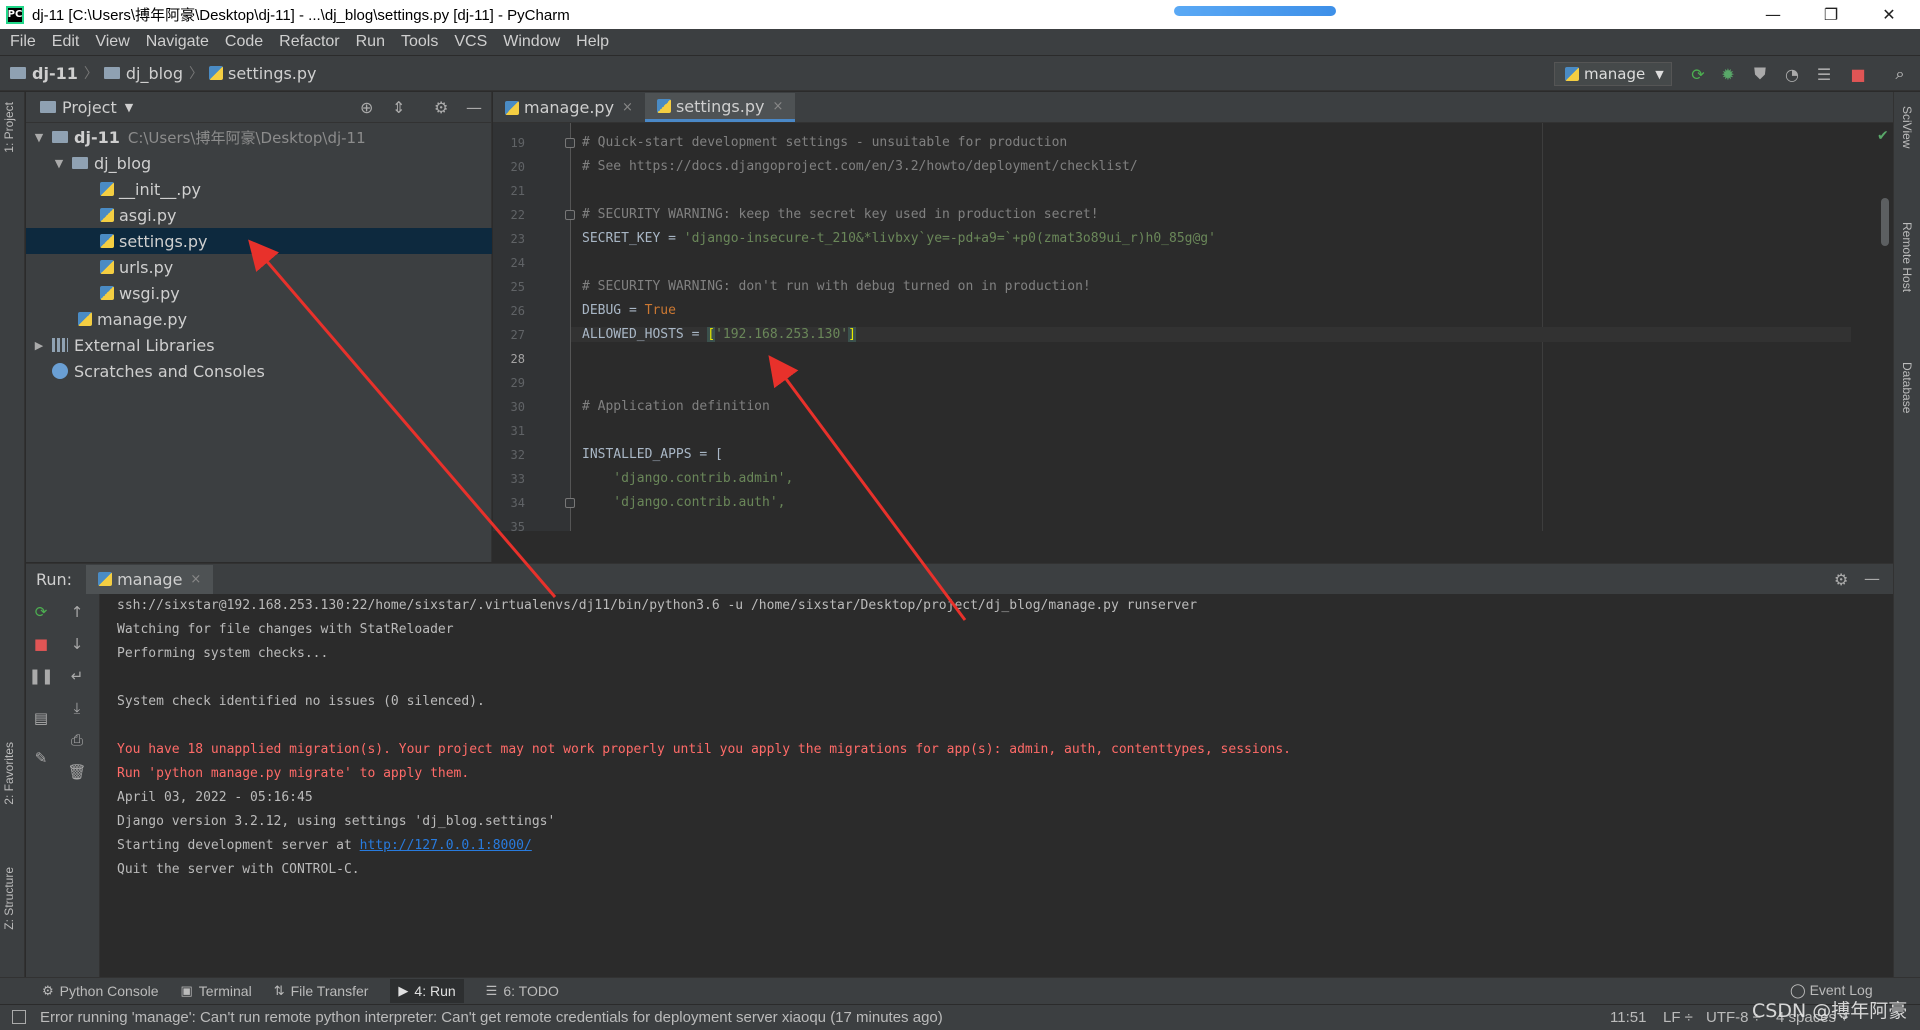 Image resolution: width=1920 pixels, height=1030 pixels. Describe the element at coordinates (216, 991) in the screenshot. I see `tab-terminal: ▣ Terminal` at that location.